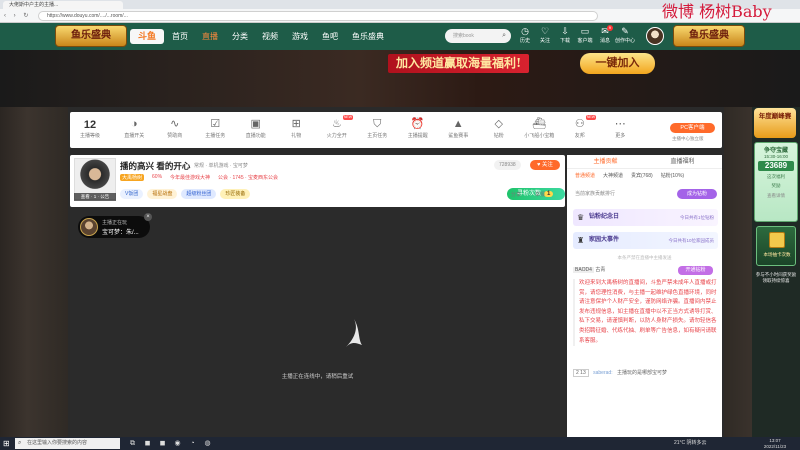  Describe the element at coordinates (697, 194) in the screenshot. I see `become-diamond-button: 成为钻粉` at that location.